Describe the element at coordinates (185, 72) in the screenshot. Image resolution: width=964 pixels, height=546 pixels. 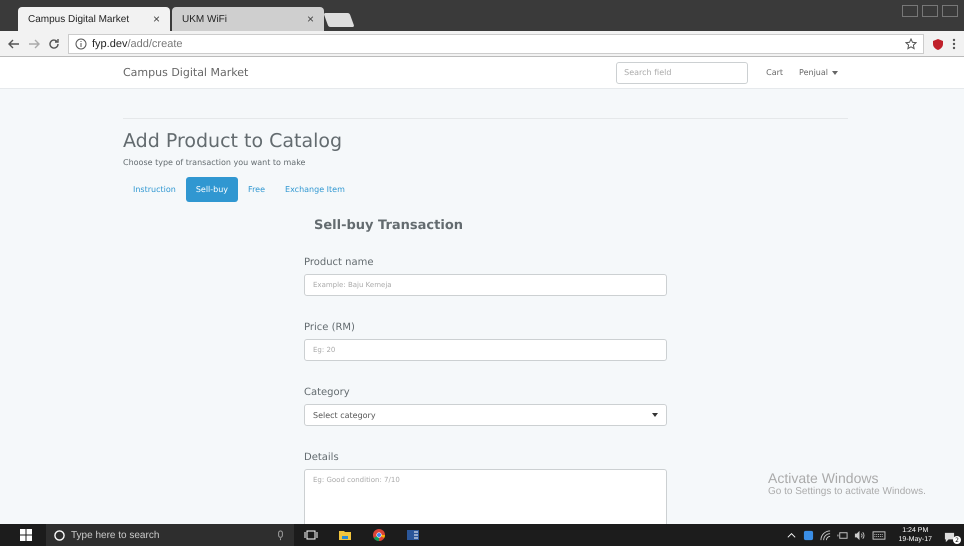
I see `brand-link: Campus Digital Market` at that location.